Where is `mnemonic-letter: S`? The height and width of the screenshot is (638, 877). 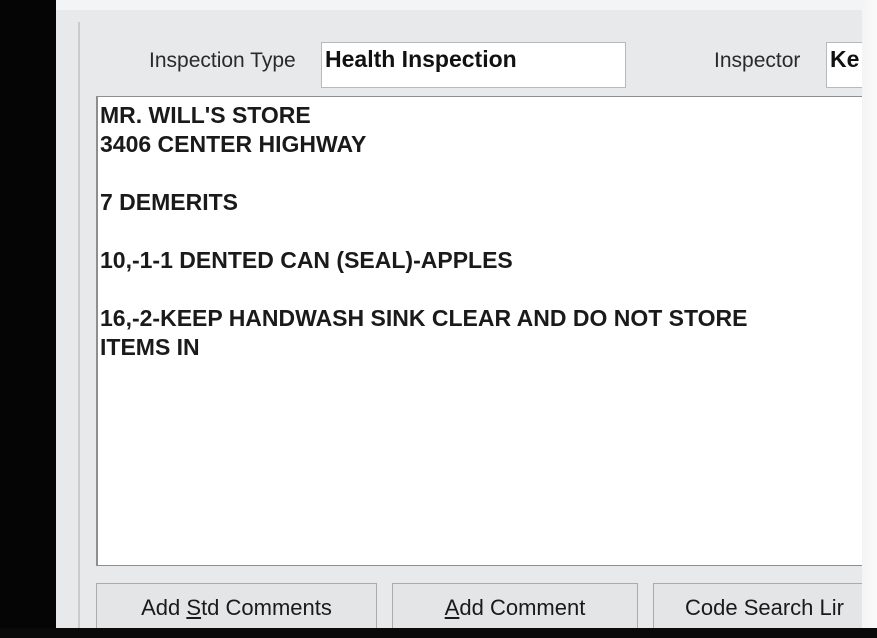 mnemonic-letter: S is located at coordinates (194, 607).